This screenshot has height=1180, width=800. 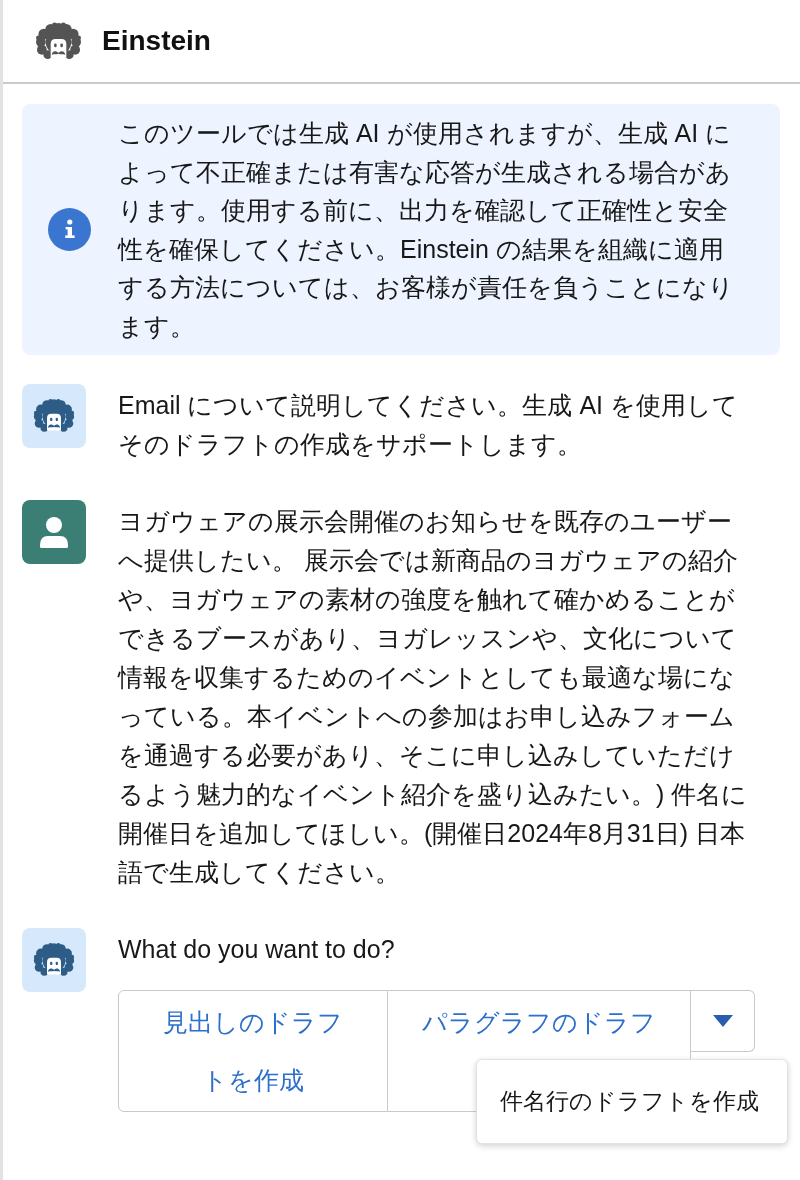 I want to click on person-avatar-icon, so click(x=54, y=532).